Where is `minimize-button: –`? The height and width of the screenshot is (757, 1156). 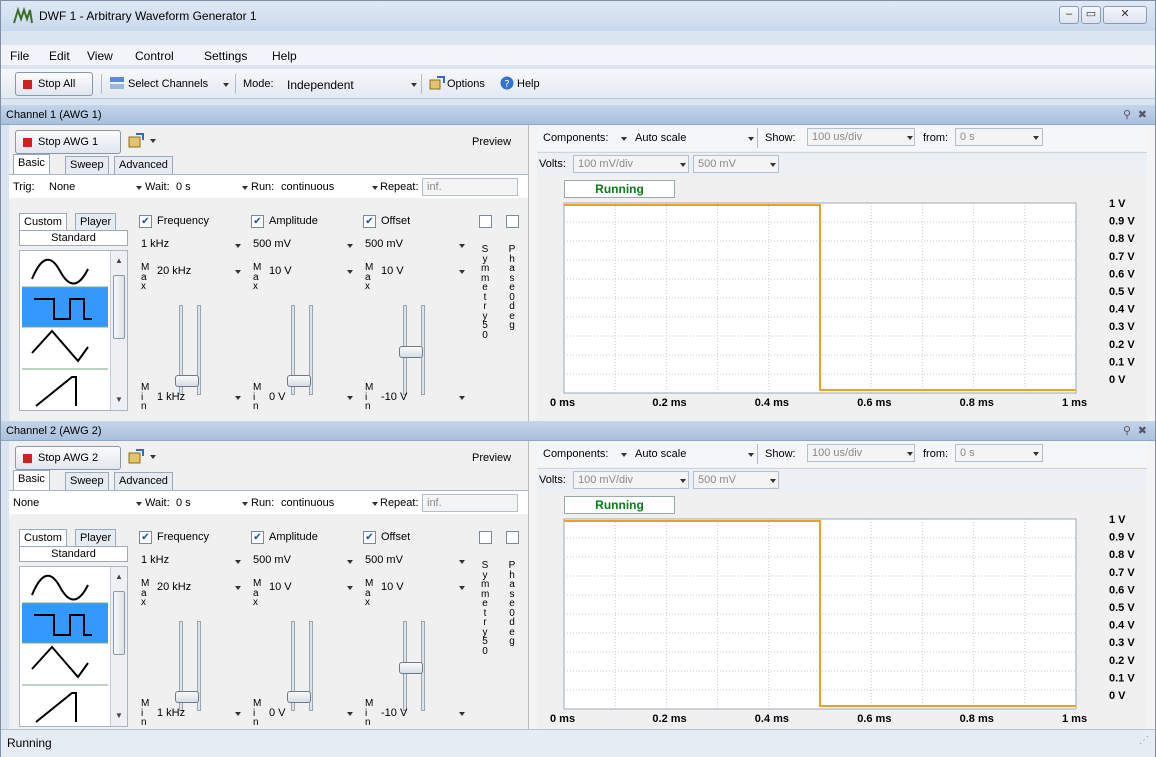
minimize-button: – is located at coordinates (1069, 15).